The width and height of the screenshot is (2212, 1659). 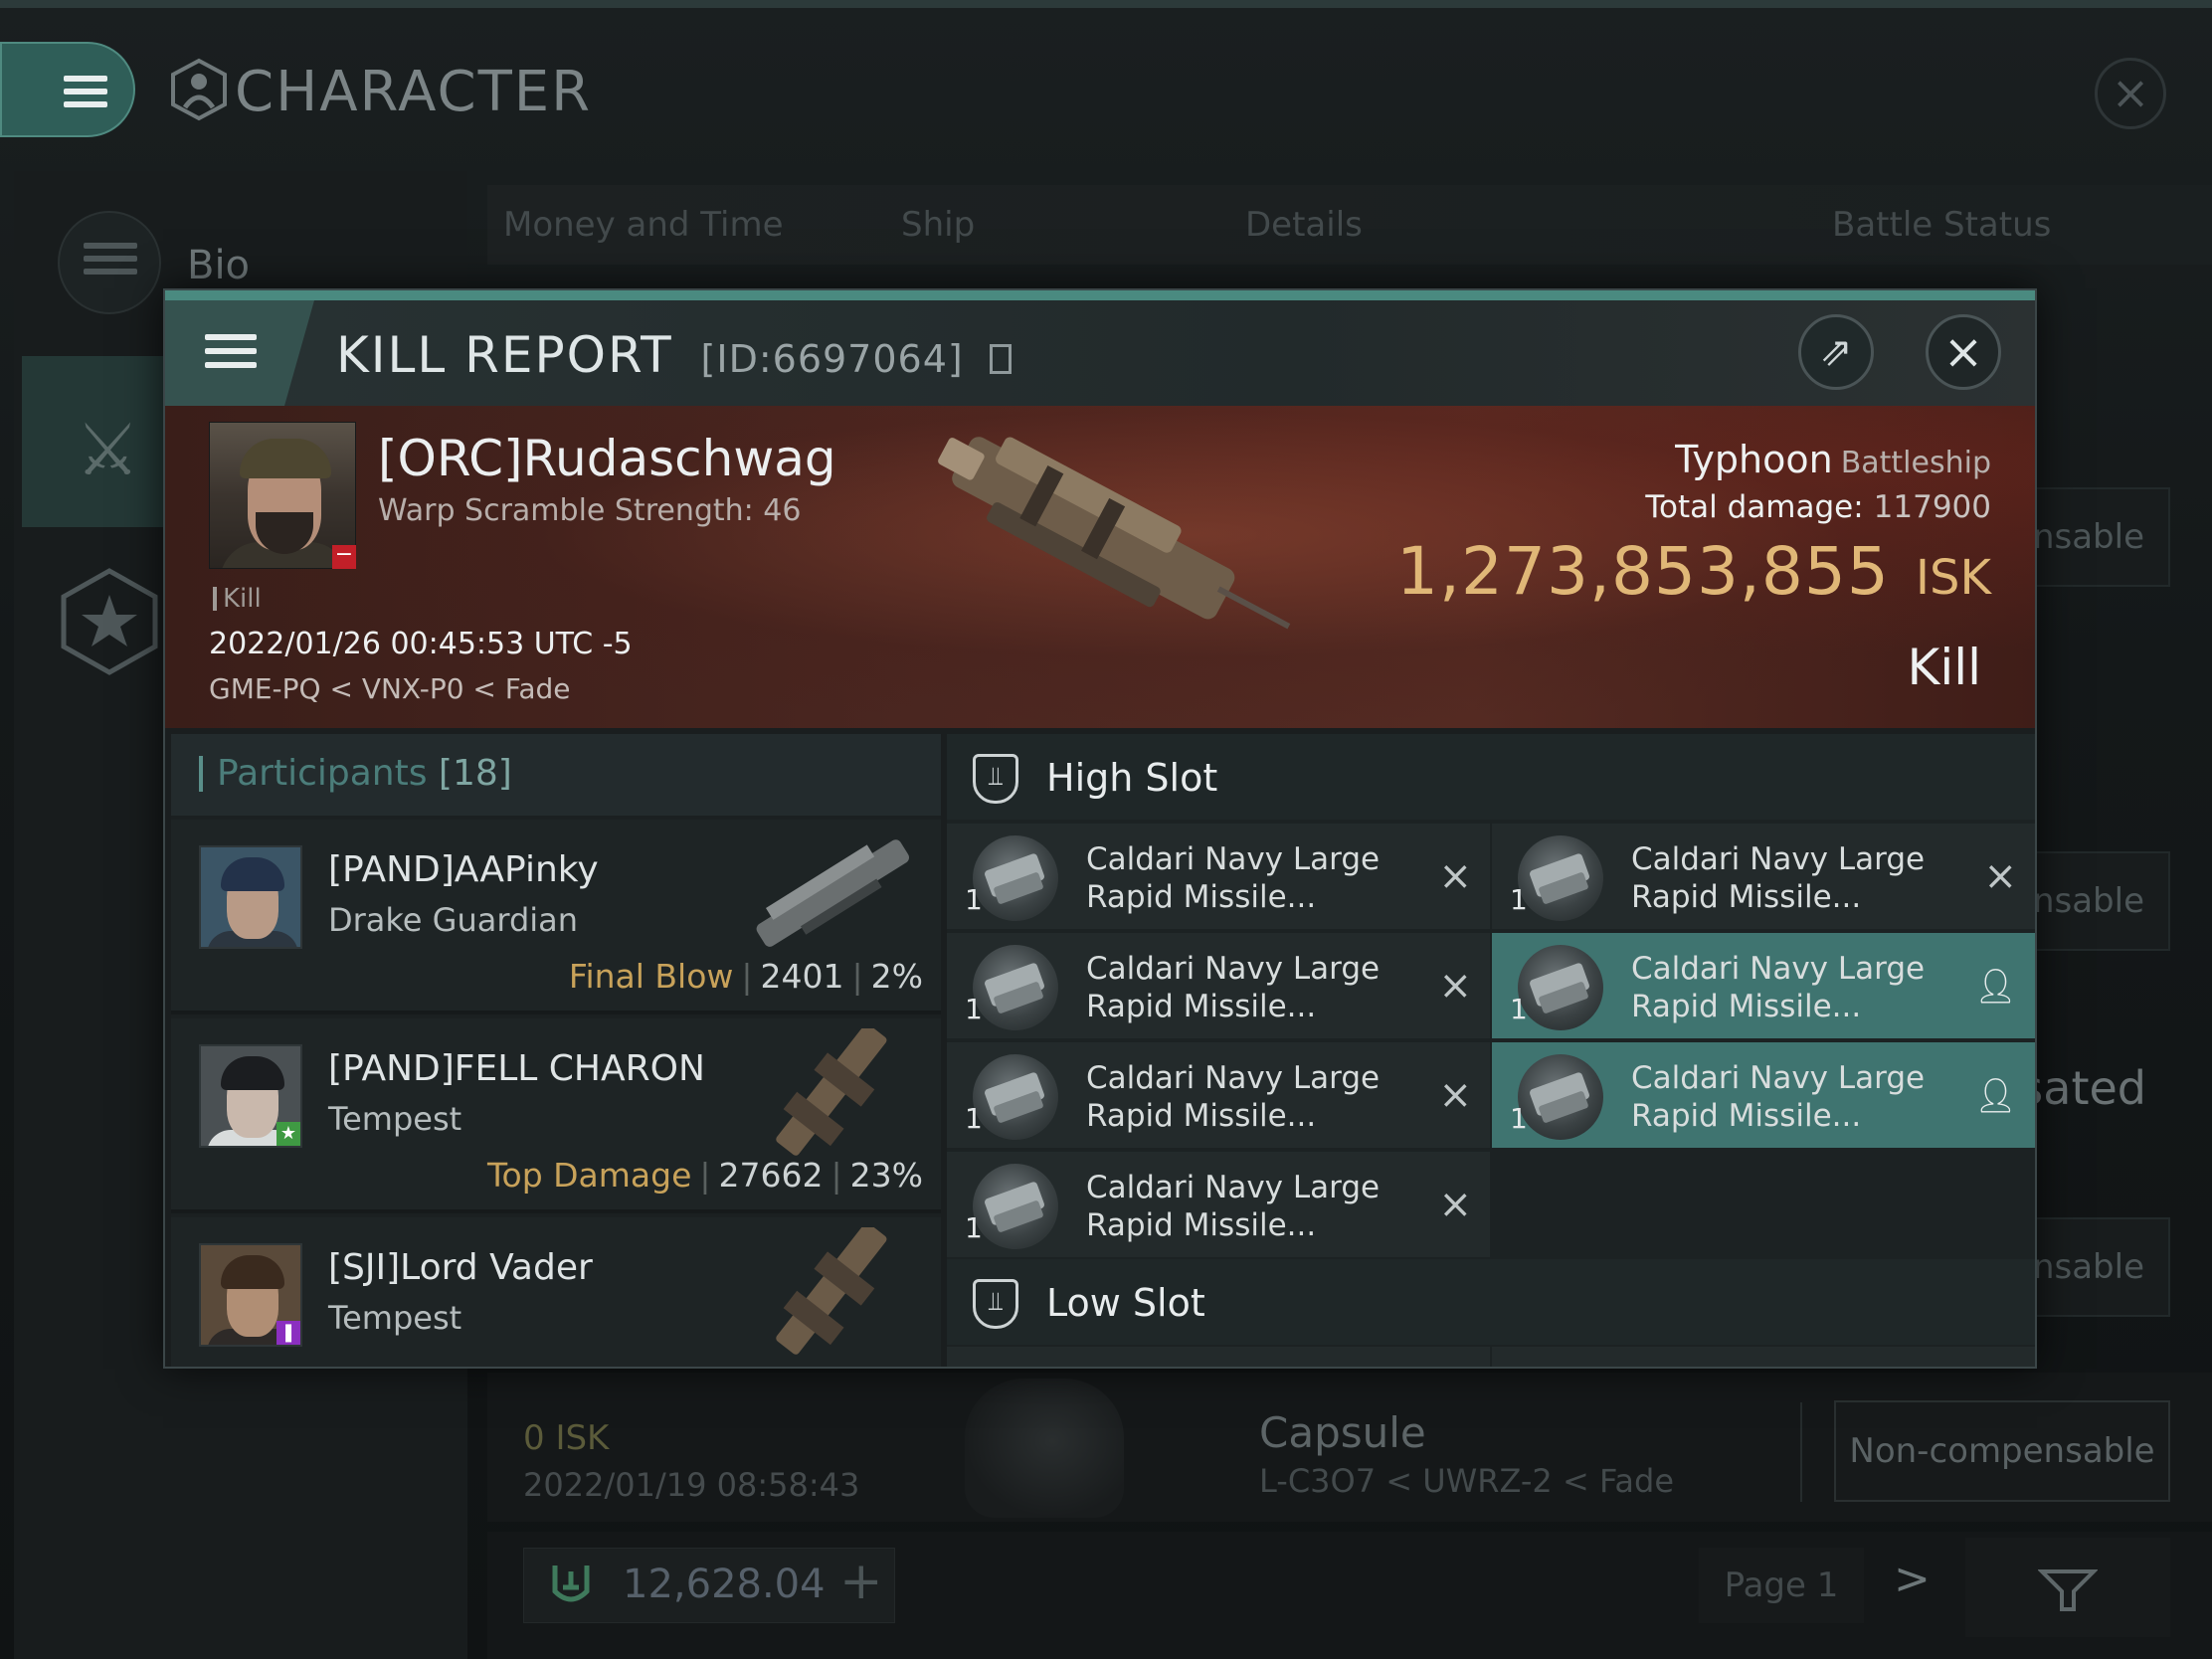 I want to click on participants-header: Participants [18], so click(x=556, y=775).